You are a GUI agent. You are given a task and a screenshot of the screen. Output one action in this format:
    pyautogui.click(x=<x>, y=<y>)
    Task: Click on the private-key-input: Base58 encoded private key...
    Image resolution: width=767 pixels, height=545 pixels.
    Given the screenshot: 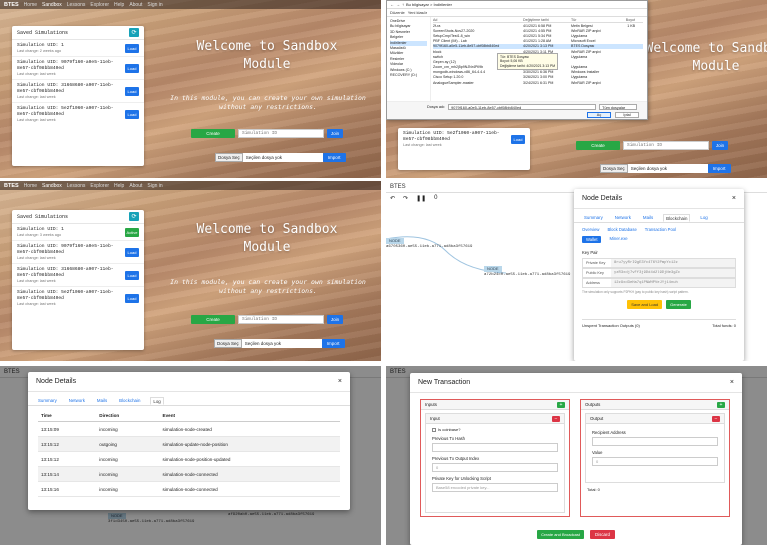 What is the action you would take?
    pyautogui.click(x=495, y=487)
    